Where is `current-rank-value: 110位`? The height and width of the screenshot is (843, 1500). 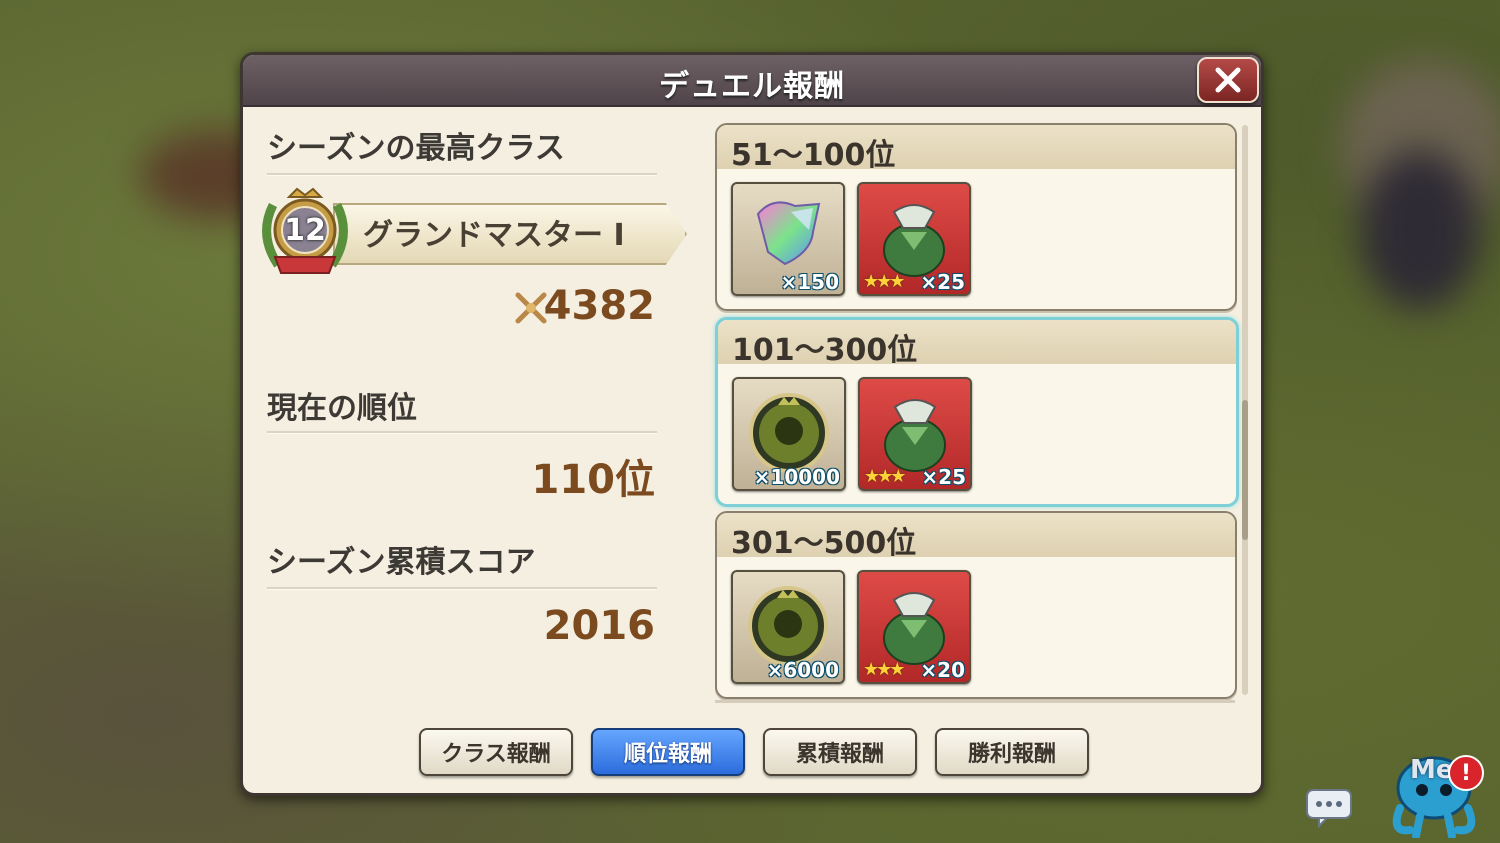
current-rank-value: 110位 is located at coordinates (593, 480).